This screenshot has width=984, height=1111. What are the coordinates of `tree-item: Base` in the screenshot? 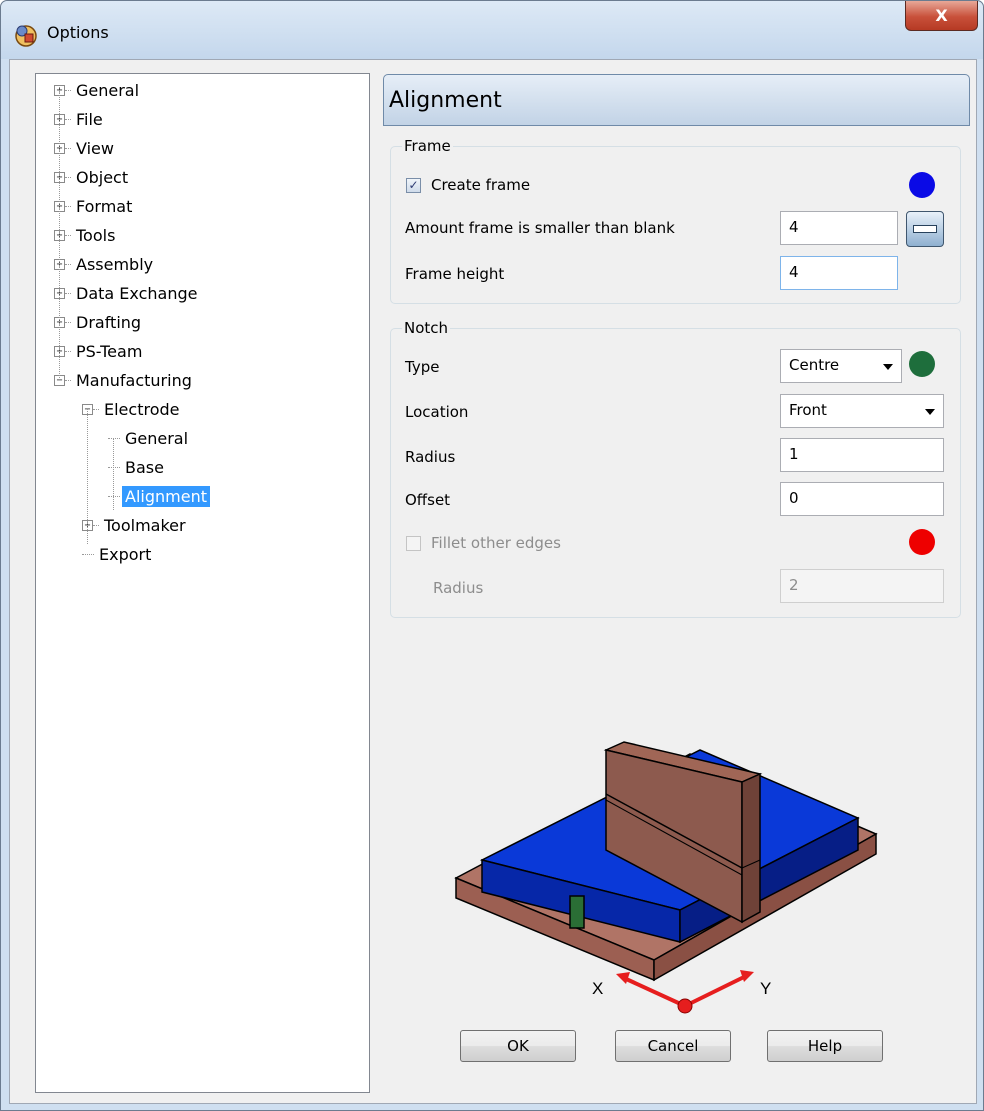 It's located at (137, 467).